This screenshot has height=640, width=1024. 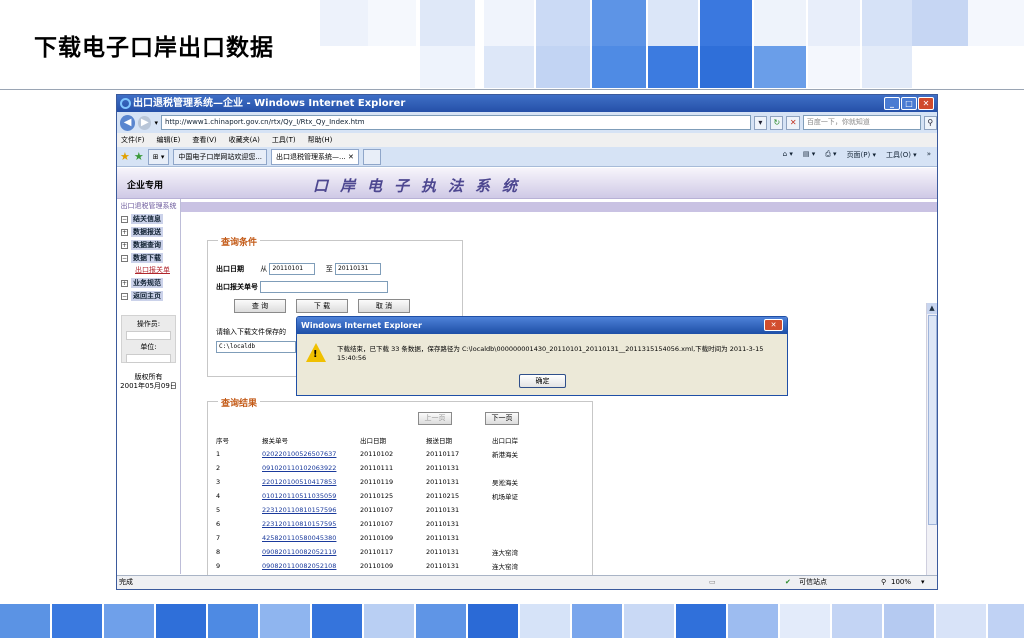 I want to click on to-date-input: 20110131, so click(x=357, y=269).